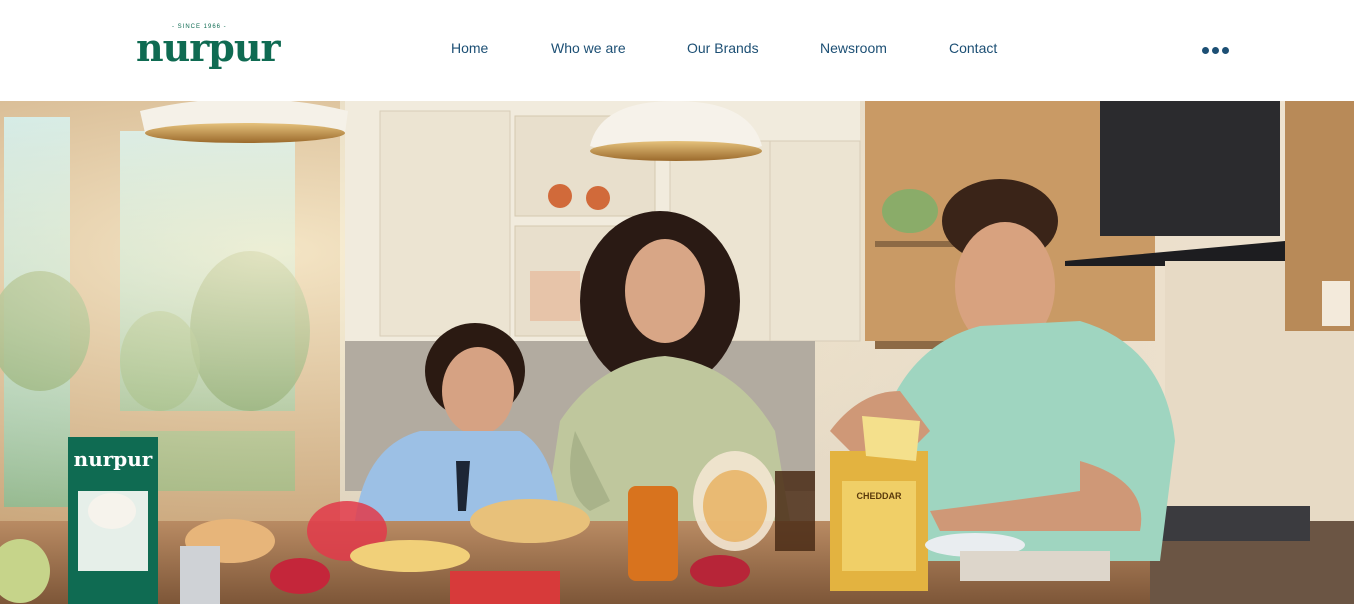 The width and height of the screenshot is (1354, 604). Describe the element at coordinates (723, 48) in the screenshot. I see `nav-our-brands: Our Brands` at that location.